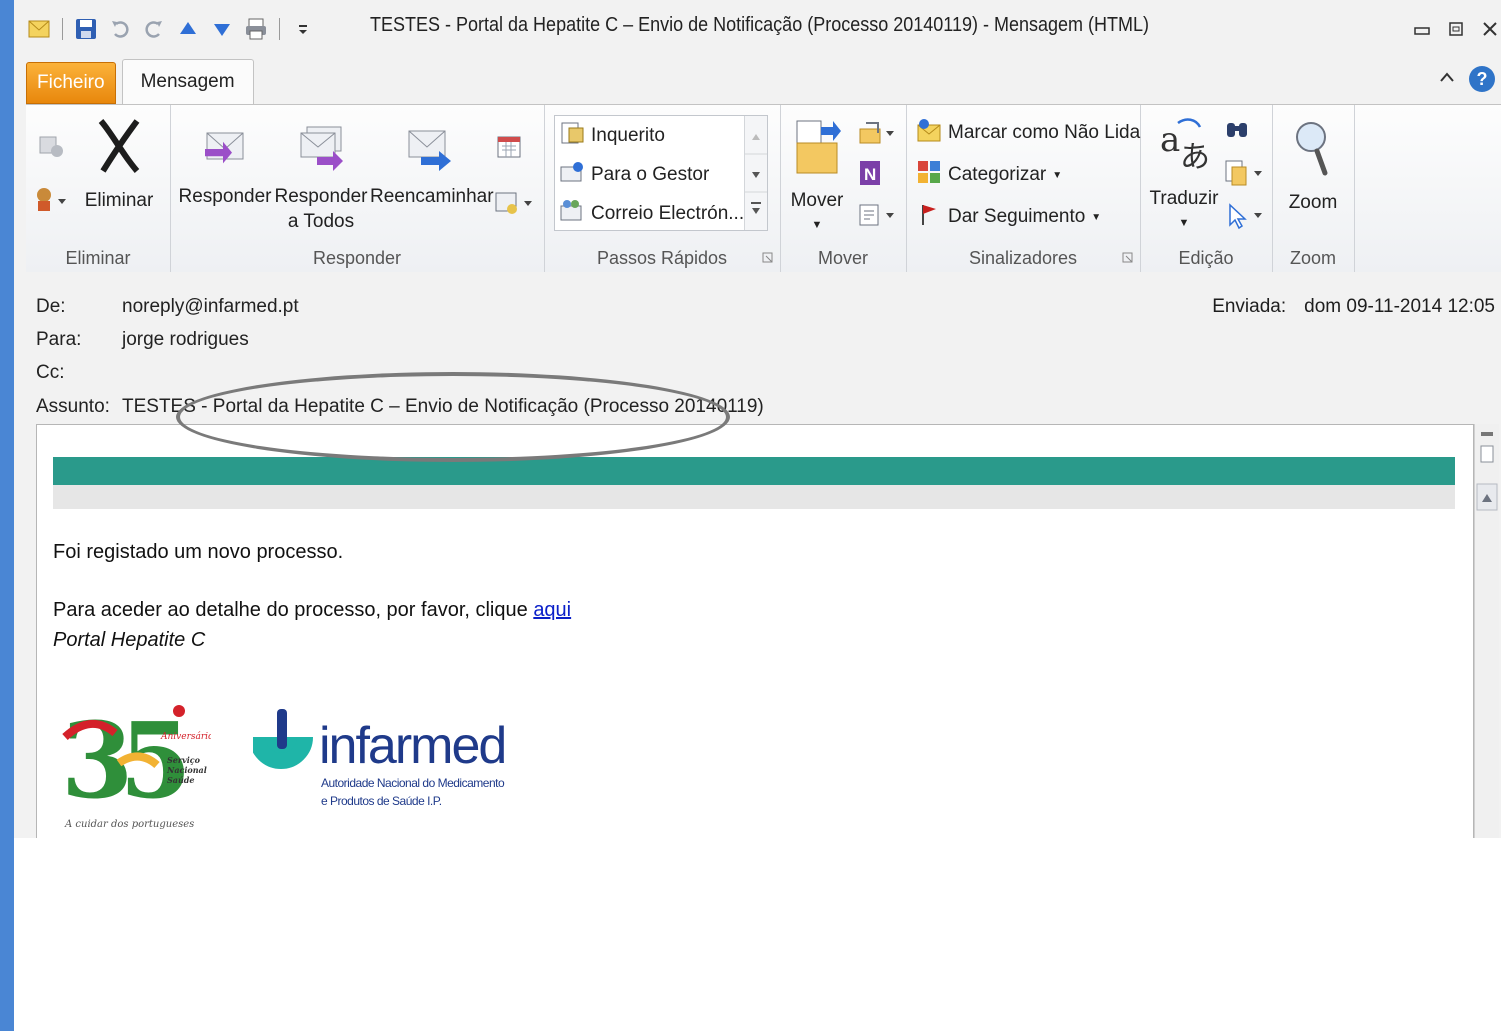  I want to click on select-icon, so click(1244, 218).